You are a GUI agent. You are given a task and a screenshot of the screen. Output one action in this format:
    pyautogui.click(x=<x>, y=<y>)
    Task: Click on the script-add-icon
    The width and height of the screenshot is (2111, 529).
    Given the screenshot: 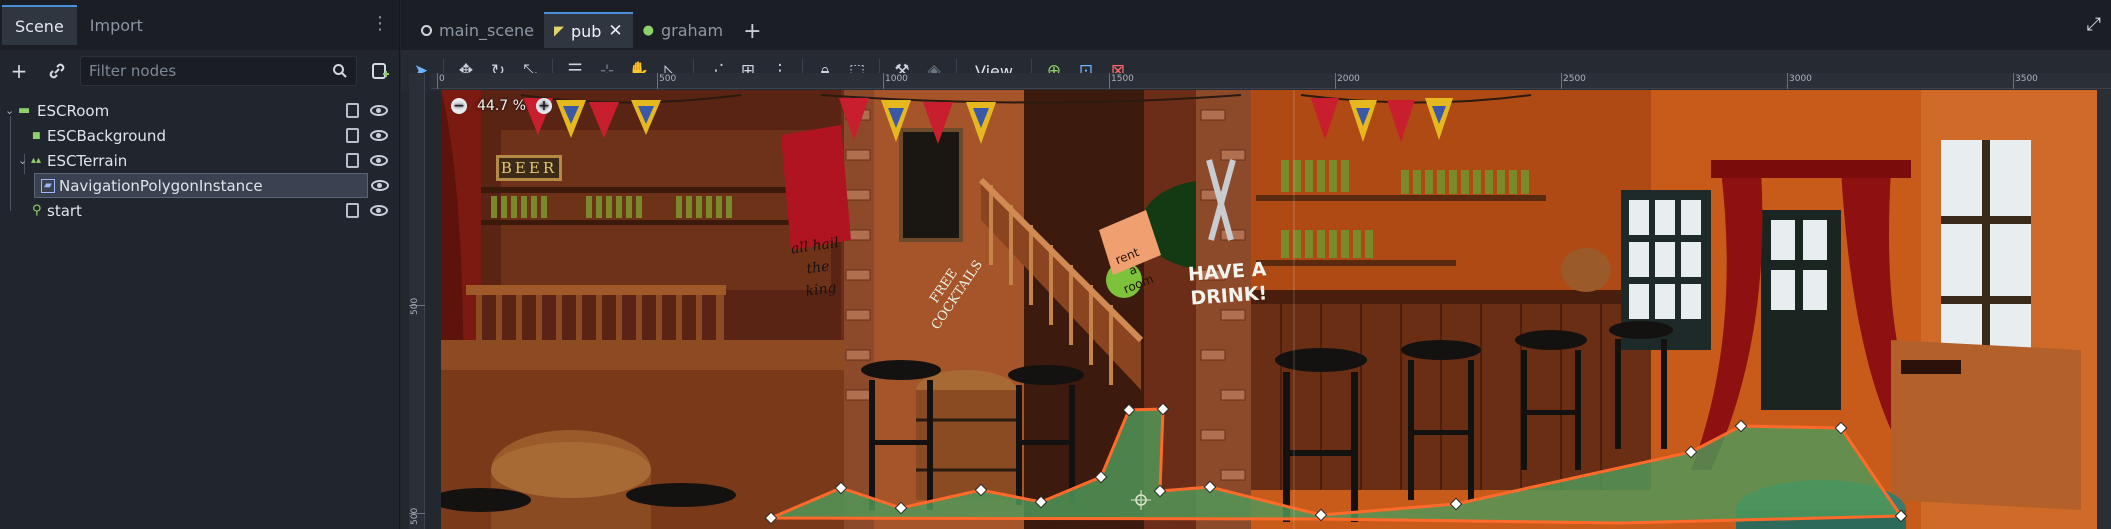 What is the action you would take?
    pyautogui.click(x=380, y=71)
    